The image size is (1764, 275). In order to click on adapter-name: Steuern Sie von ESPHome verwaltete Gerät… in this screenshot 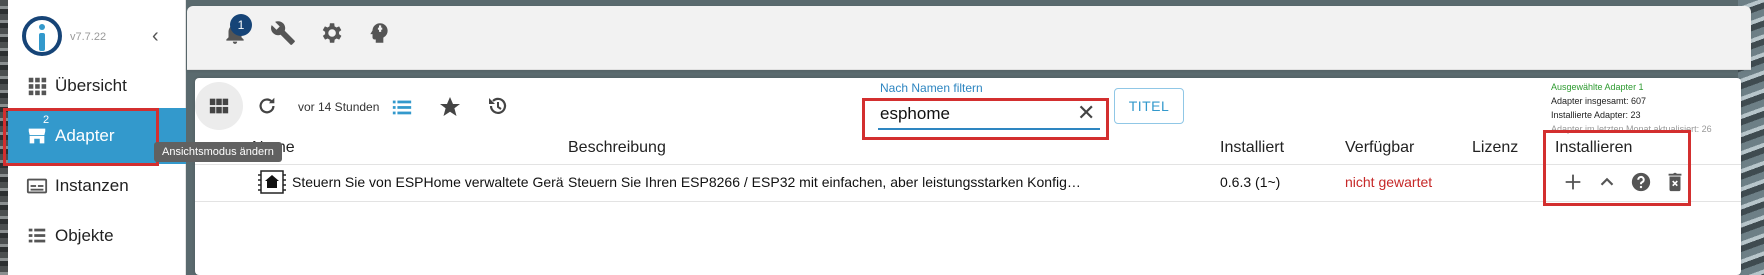, I will do `click(428, 182)`.